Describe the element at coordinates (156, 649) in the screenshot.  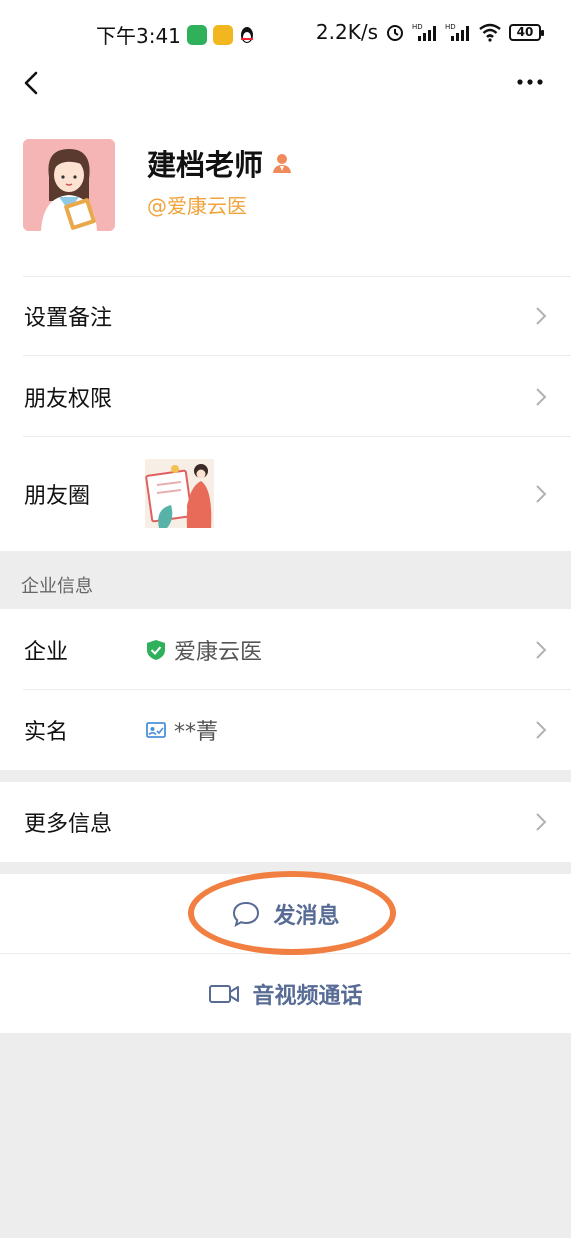
I see `verified-shield-icon` at that location.